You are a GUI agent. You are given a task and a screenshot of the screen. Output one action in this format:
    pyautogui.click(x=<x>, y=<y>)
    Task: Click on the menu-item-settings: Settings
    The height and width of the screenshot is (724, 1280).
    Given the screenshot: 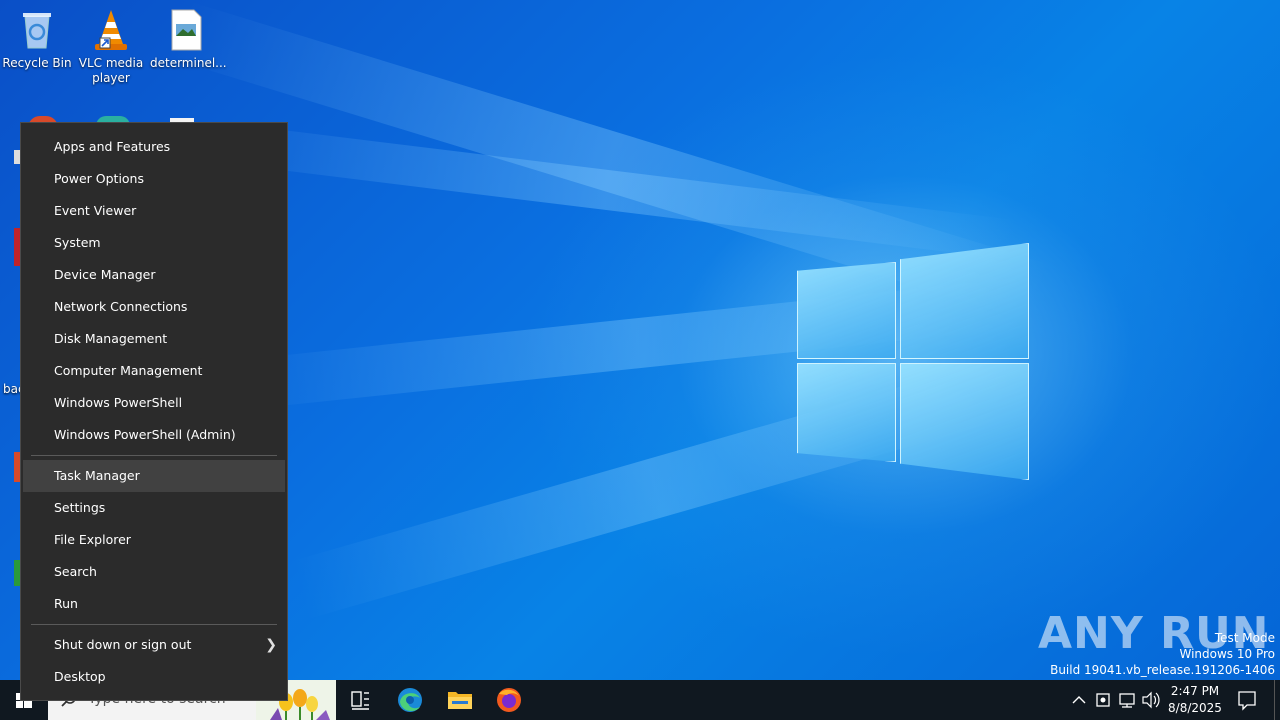 What is the action you would take?
    pyautogui.click(x=154, y=508)
    